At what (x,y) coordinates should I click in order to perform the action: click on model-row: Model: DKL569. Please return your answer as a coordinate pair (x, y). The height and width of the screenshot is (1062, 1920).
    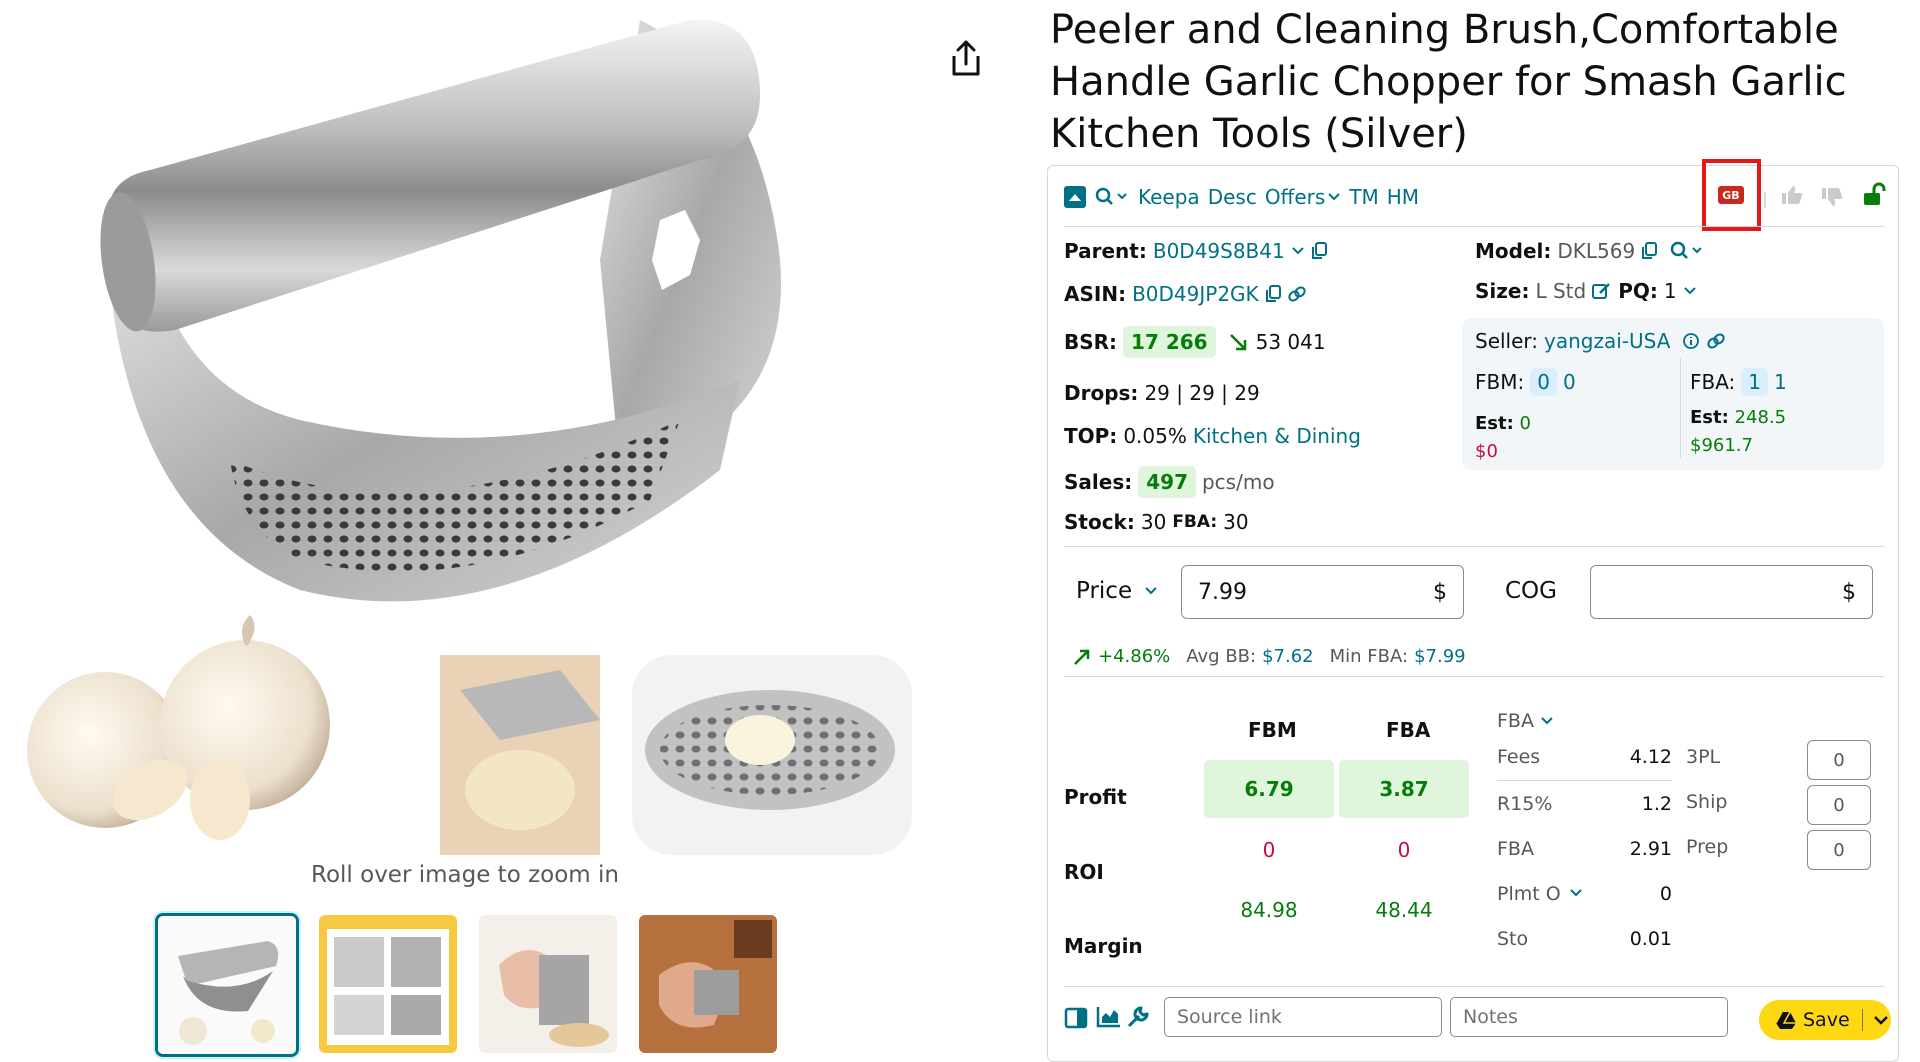
    Looking at the image, I should click on (1590, 251).